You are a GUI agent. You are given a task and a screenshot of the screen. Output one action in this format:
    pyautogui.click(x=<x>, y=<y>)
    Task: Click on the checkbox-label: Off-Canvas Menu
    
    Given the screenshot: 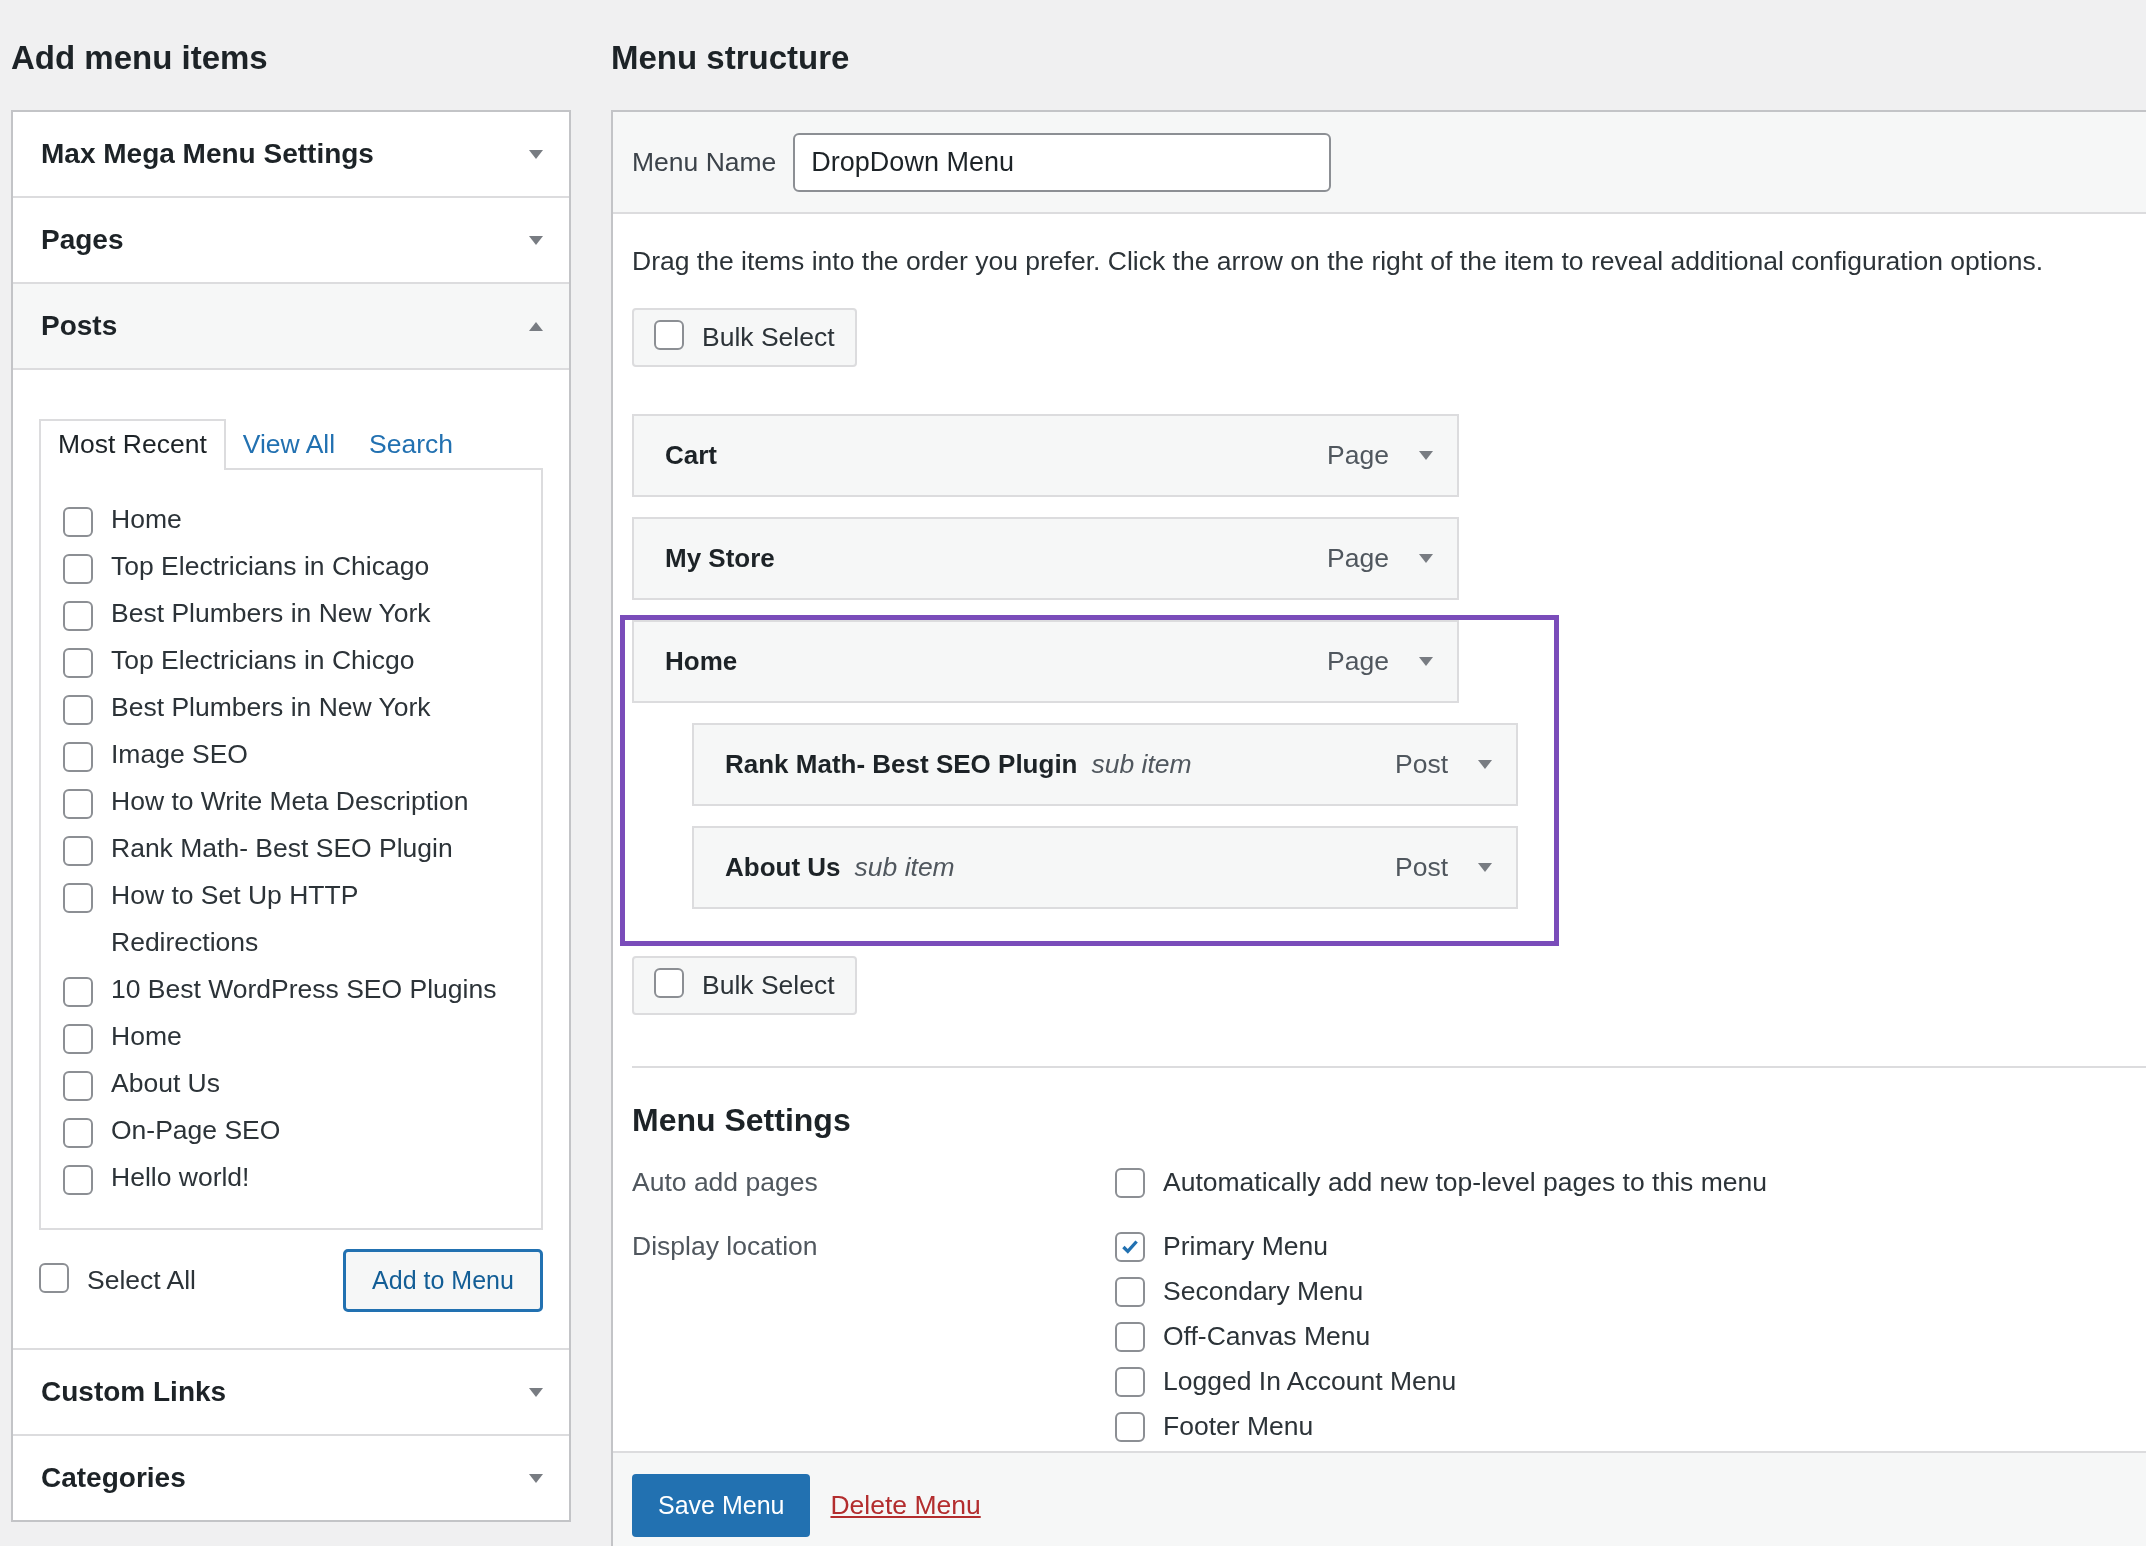 What is the action you would take?
    pyautogui.click(x=1267, y=1336)
    